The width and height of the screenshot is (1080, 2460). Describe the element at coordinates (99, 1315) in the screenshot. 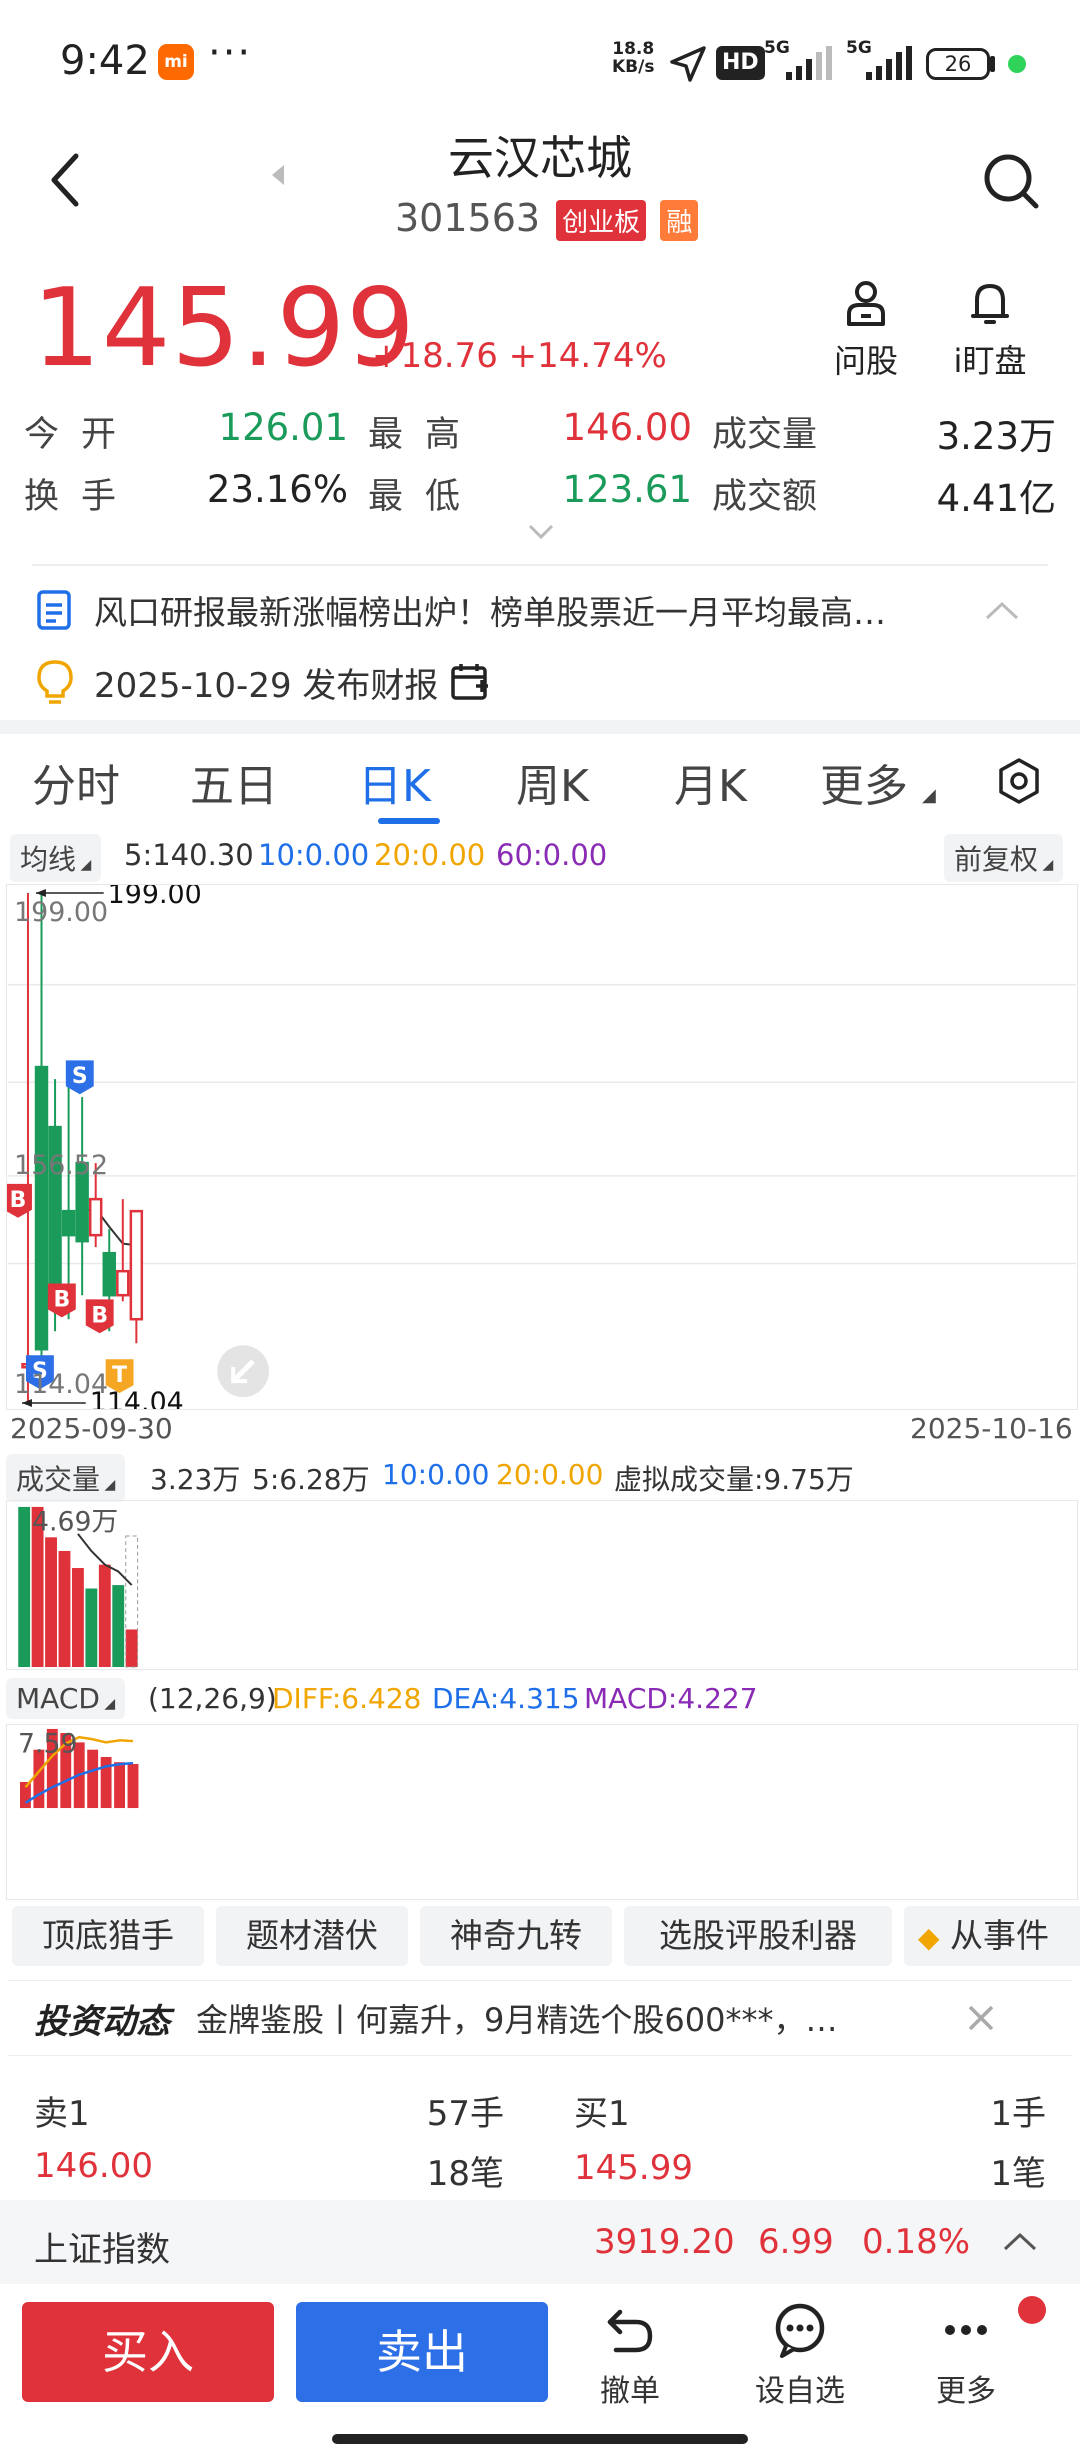

I see `signal-label: B` at that location.